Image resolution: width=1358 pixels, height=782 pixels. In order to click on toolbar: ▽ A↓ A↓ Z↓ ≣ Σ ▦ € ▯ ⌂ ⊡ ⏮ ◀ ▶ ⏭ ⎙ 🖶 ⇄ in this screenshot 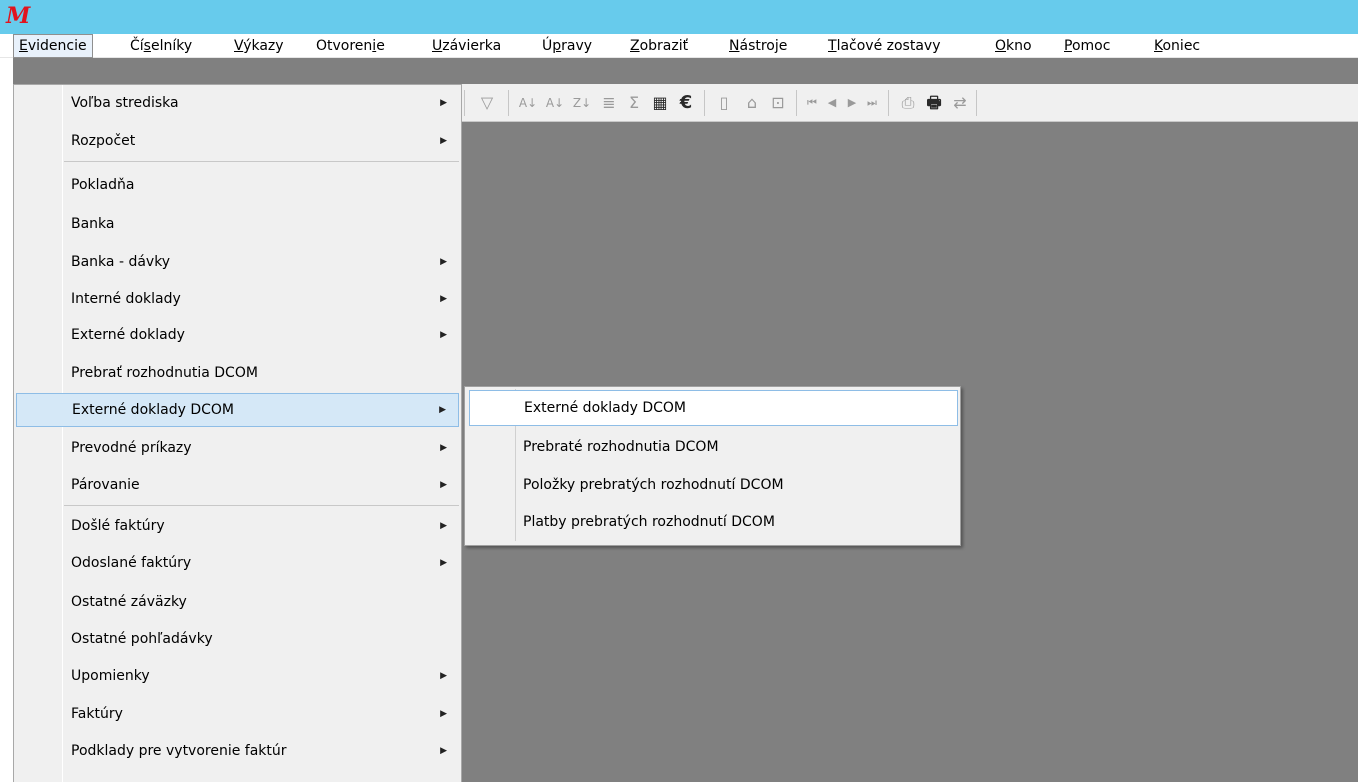, I will do `click(910, 103)`.